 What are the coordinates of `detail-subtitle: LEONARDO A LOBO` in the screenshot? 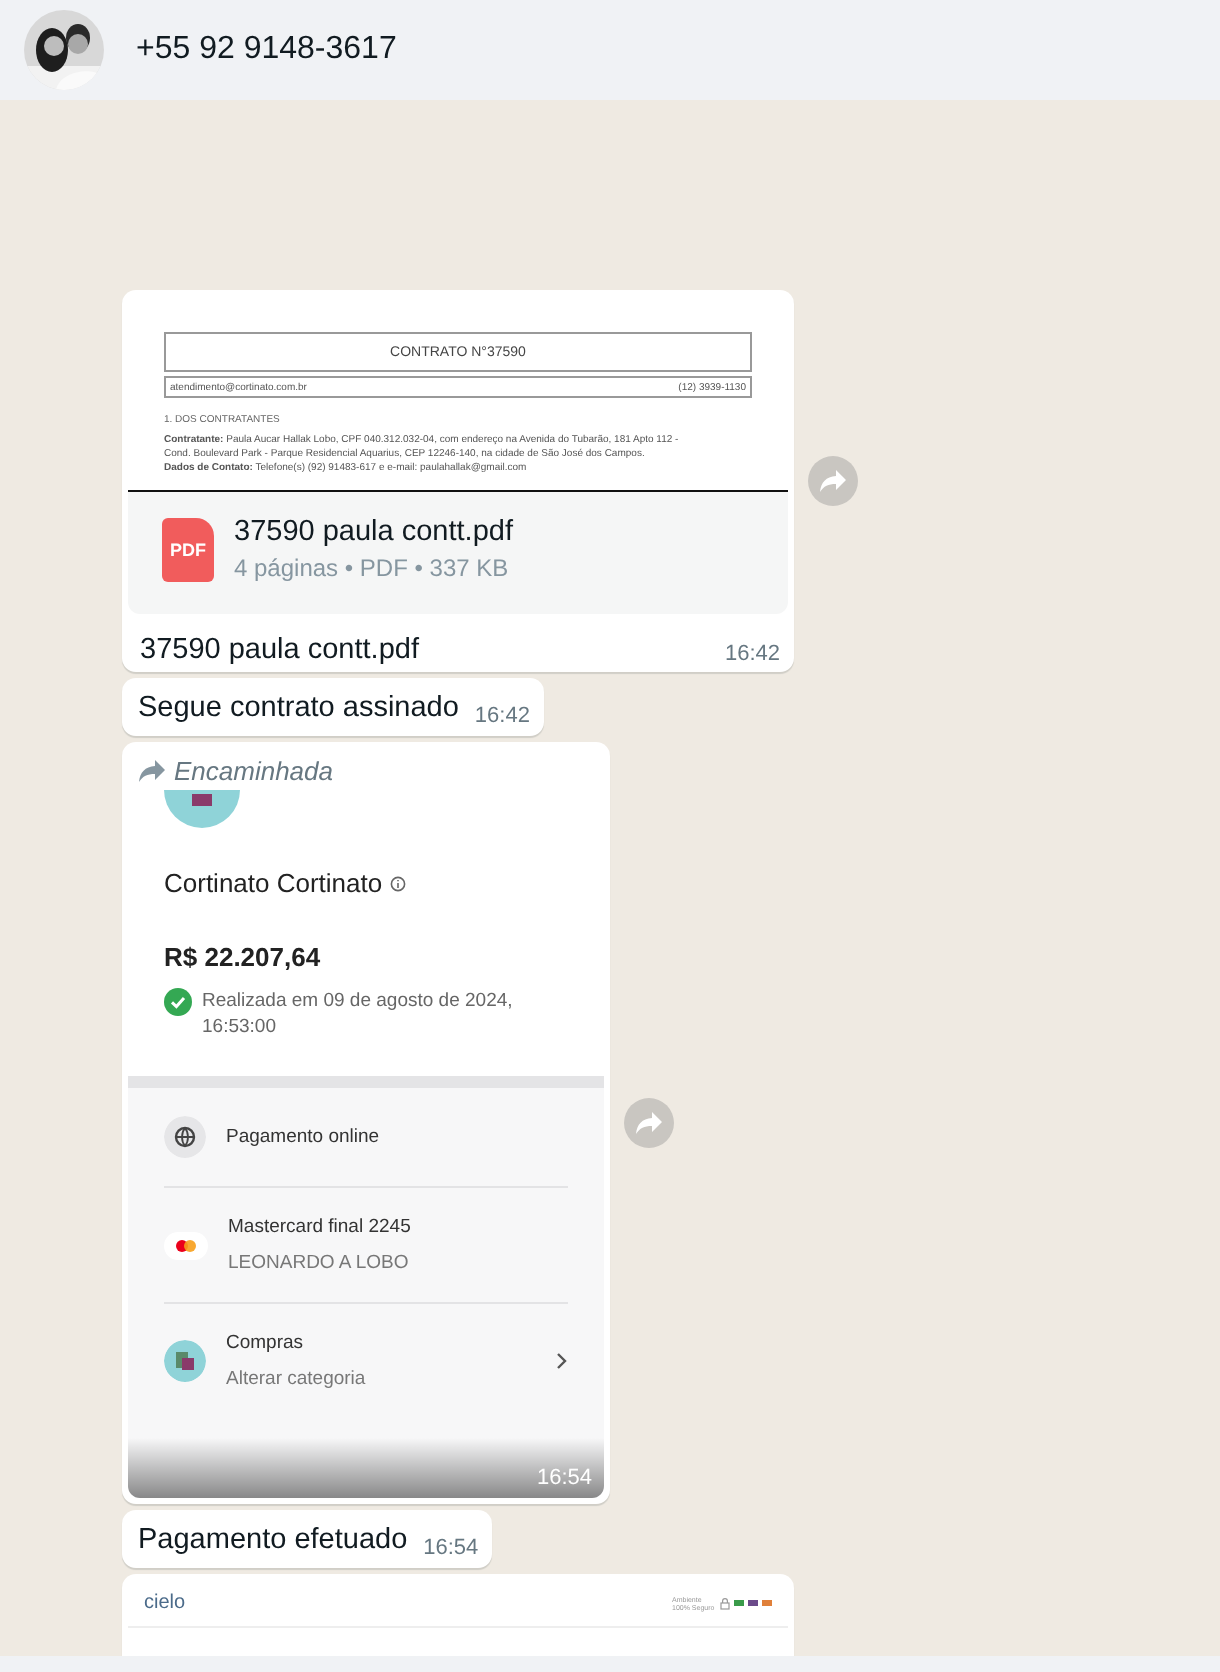 It's located at (319, 1263).